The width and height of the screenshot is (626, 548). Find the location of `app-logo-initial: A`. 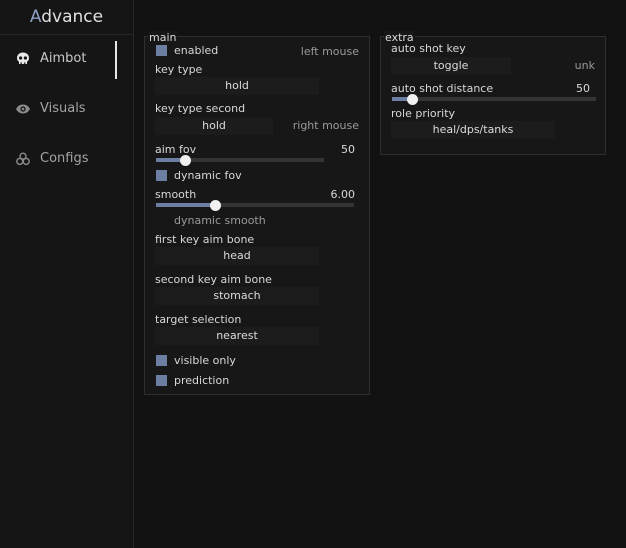

app-logo-initial: A is located at coordinates (35, 17).